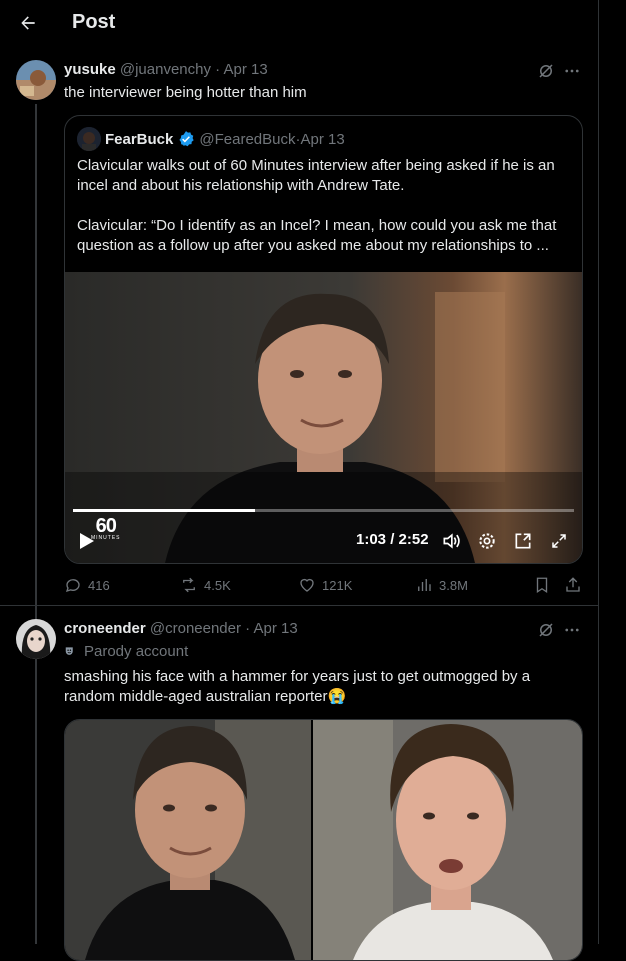  I want to click on reply-avatar, so click(36, 639).